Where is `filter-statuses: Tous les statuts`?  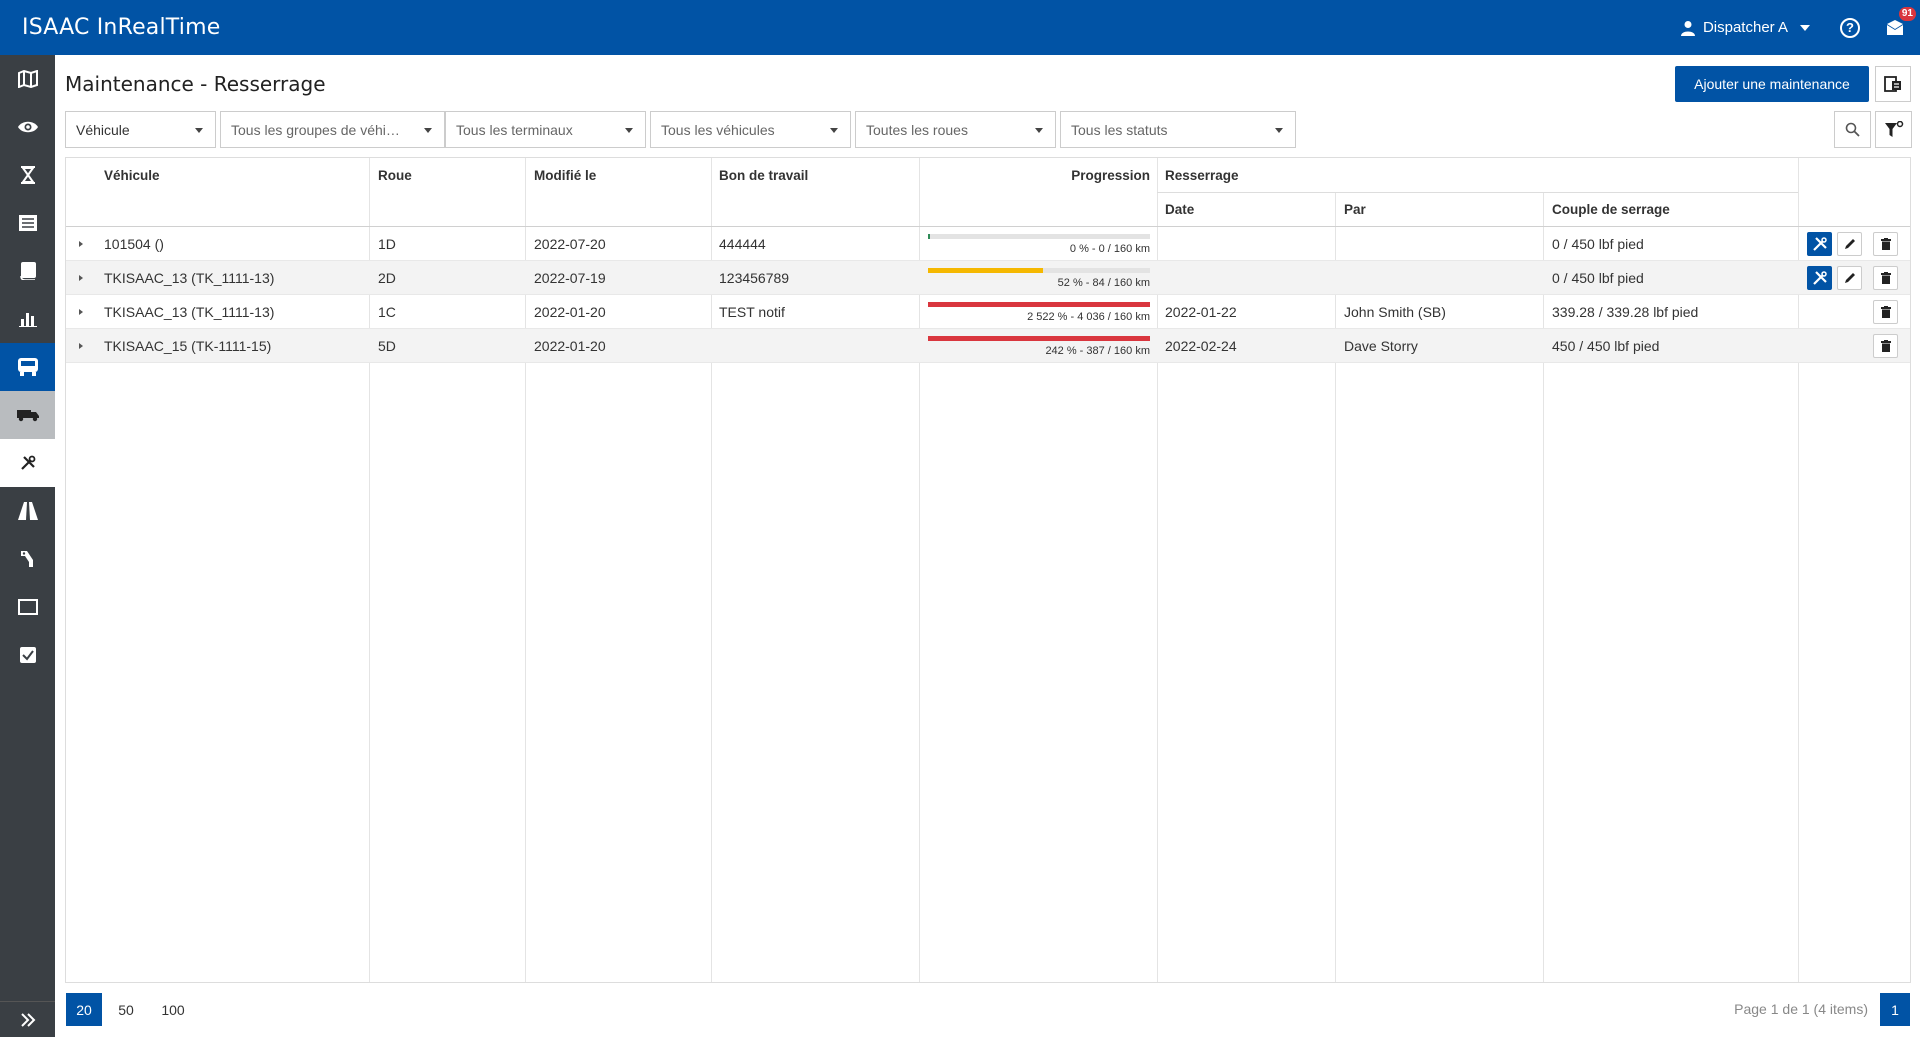 filter-statuses: Tous les statuts is located at coordinates (1178, 129).